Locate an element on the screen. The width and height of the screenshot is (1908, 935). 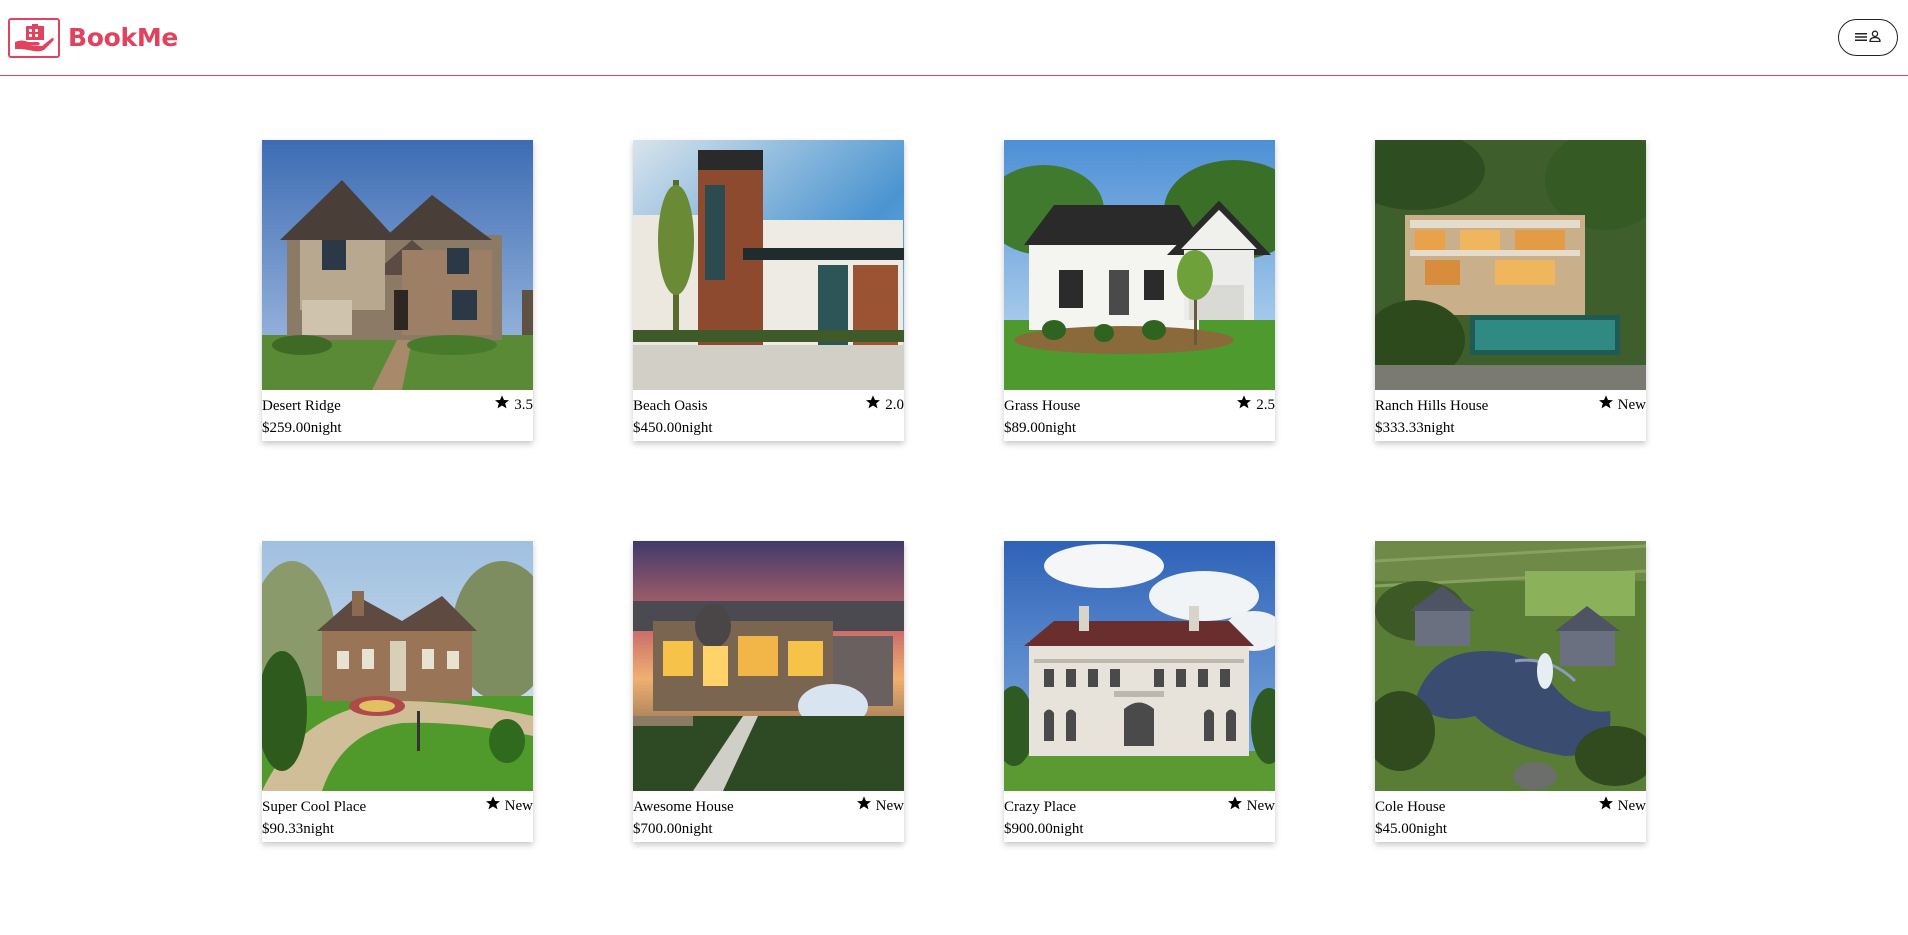
listing-card: Awesome House New $700.00night is located at coordinates (768, 691).